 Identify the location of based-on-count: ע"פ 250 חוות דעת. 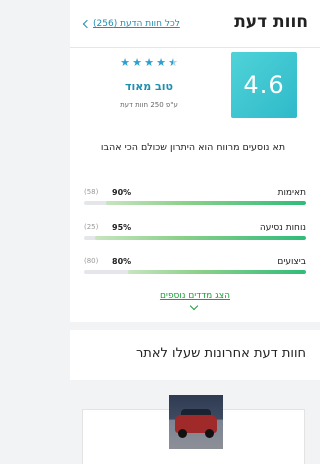
(149, 105).